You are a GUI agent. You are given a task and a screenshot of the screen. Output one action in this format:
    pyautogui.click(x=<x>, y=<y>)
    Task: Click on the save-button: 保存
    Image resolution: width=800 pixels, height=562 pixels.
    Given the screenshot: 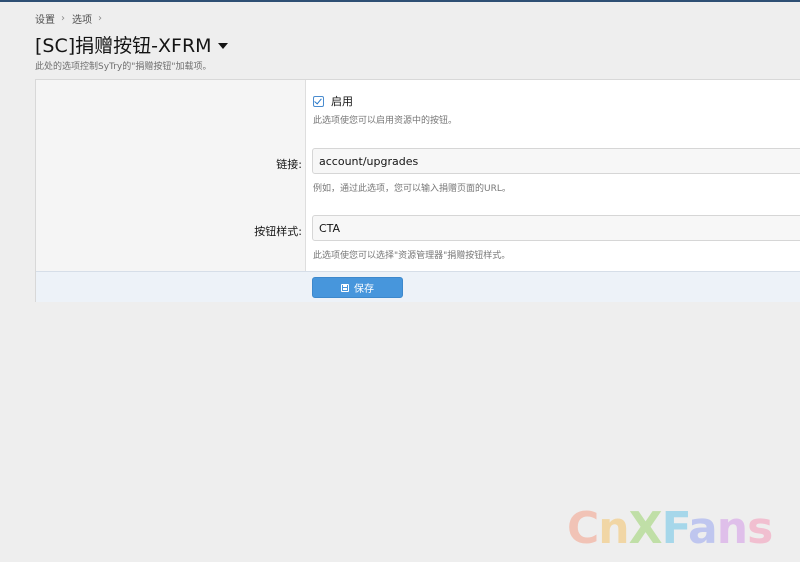 What is the action you would take?
    pyautogui.click(x=357, y=287)
    